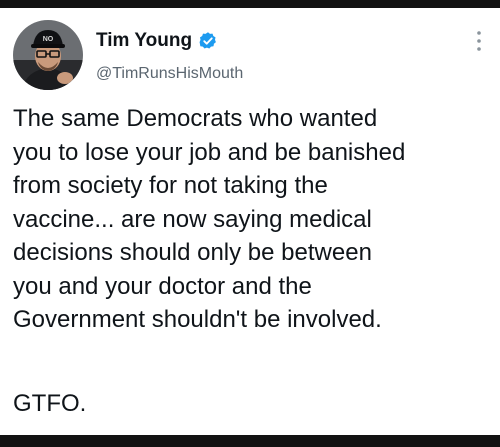 This screenshot has width=500, height=447. Describe the element at coordinates (144, 41) in the screenshot. I see `display-name: Tim Young` at that location.